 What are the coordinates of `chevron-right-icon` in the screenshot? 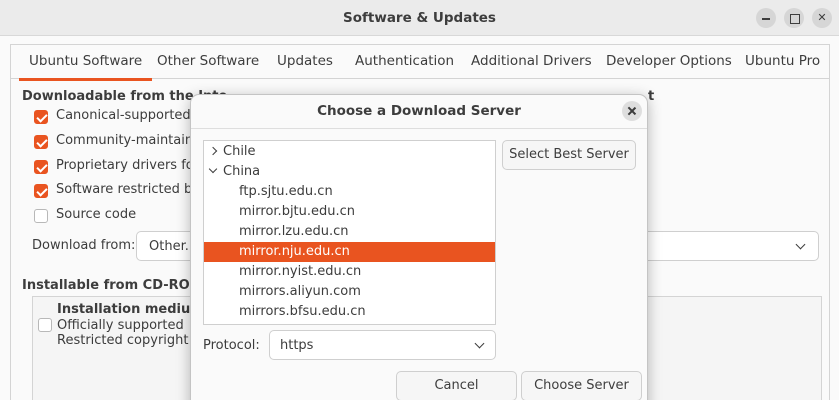 It's located at (213, 151).